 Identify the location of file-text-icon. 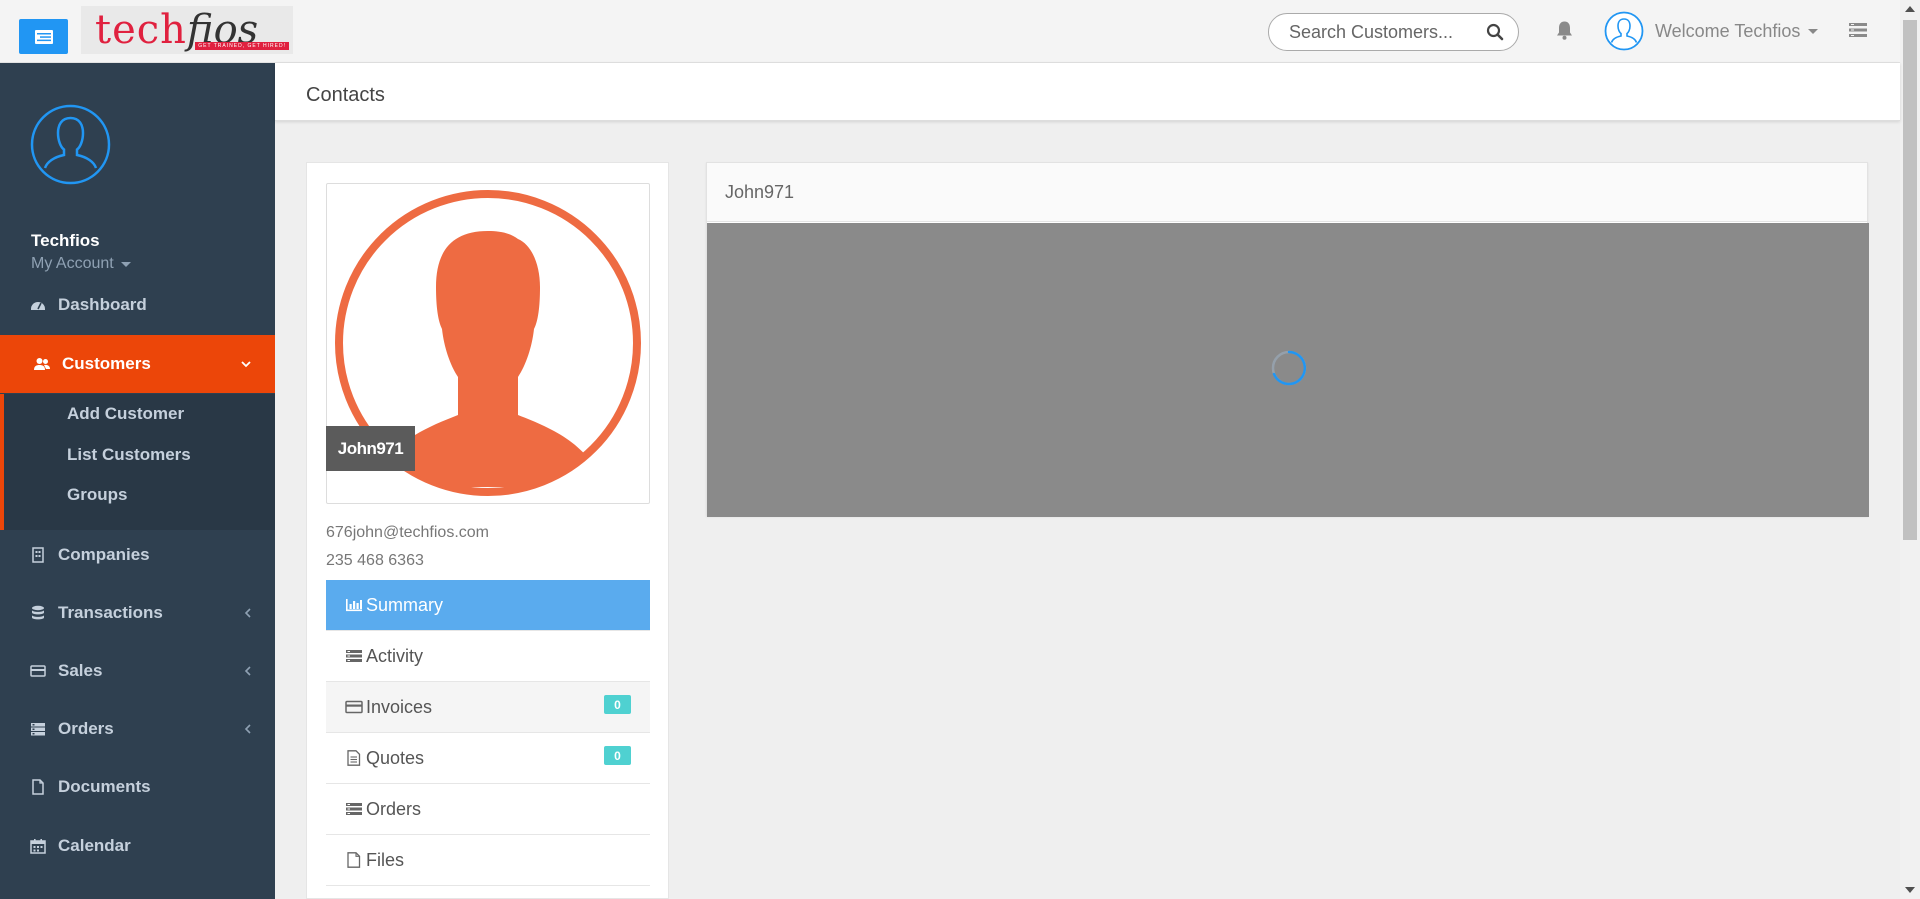
(354, 758).